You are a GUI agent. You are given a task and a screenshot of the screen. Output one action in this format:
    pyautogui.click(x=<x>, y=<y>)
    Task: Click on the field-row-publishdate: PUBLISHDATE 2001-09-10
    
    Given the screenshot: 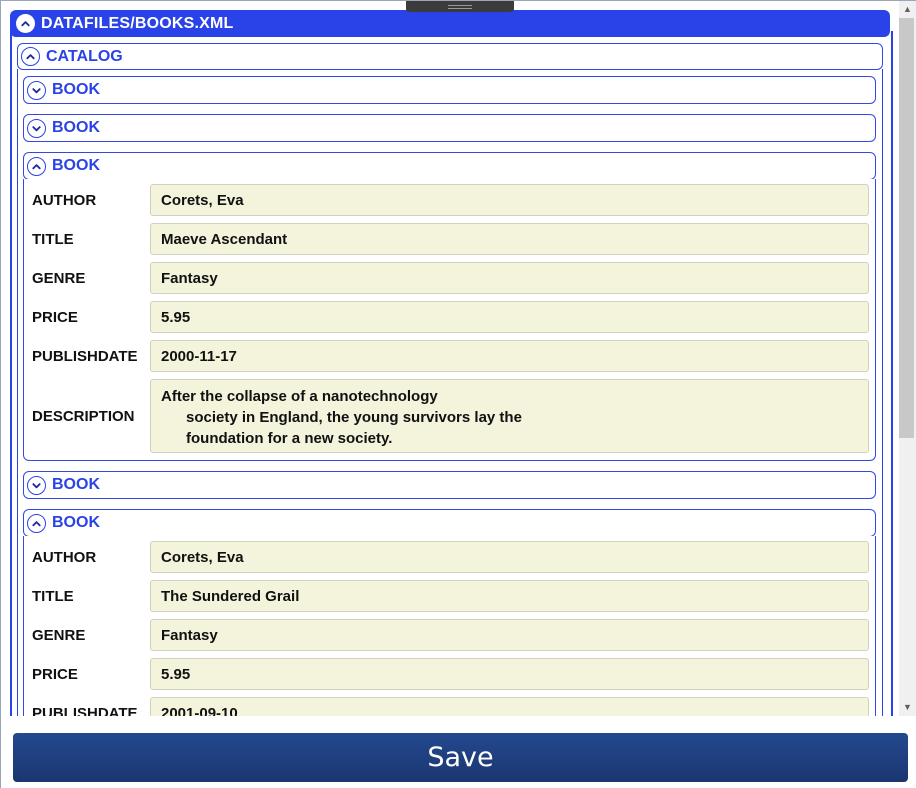 What is the action you would take?
    pyautogui.click(x=449, y=706)
    